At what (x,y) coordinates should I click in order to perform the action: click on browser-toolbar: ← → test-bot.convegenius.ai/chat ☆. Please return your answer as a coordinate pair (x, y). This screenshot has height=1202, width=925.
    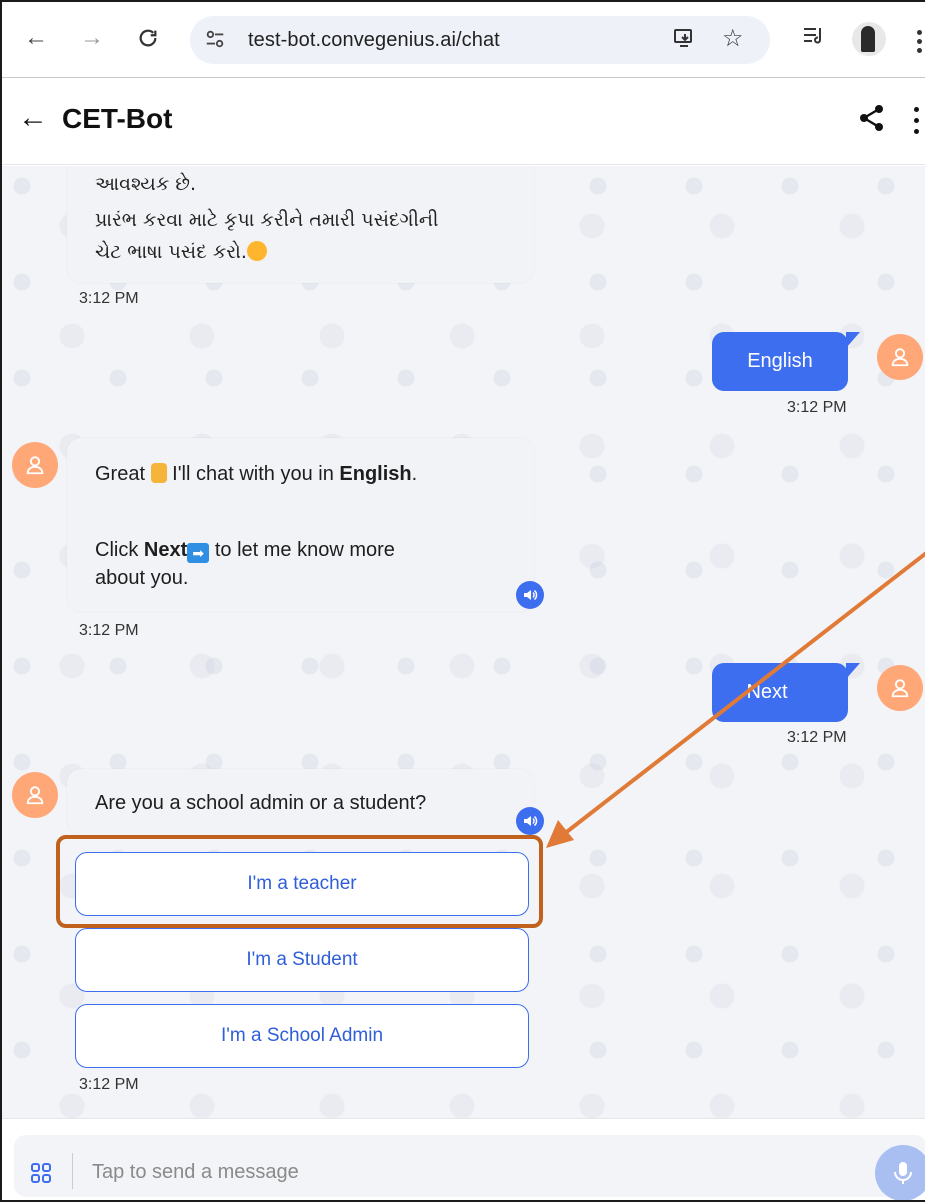
    Looking at the image, I should click on (463, 40).